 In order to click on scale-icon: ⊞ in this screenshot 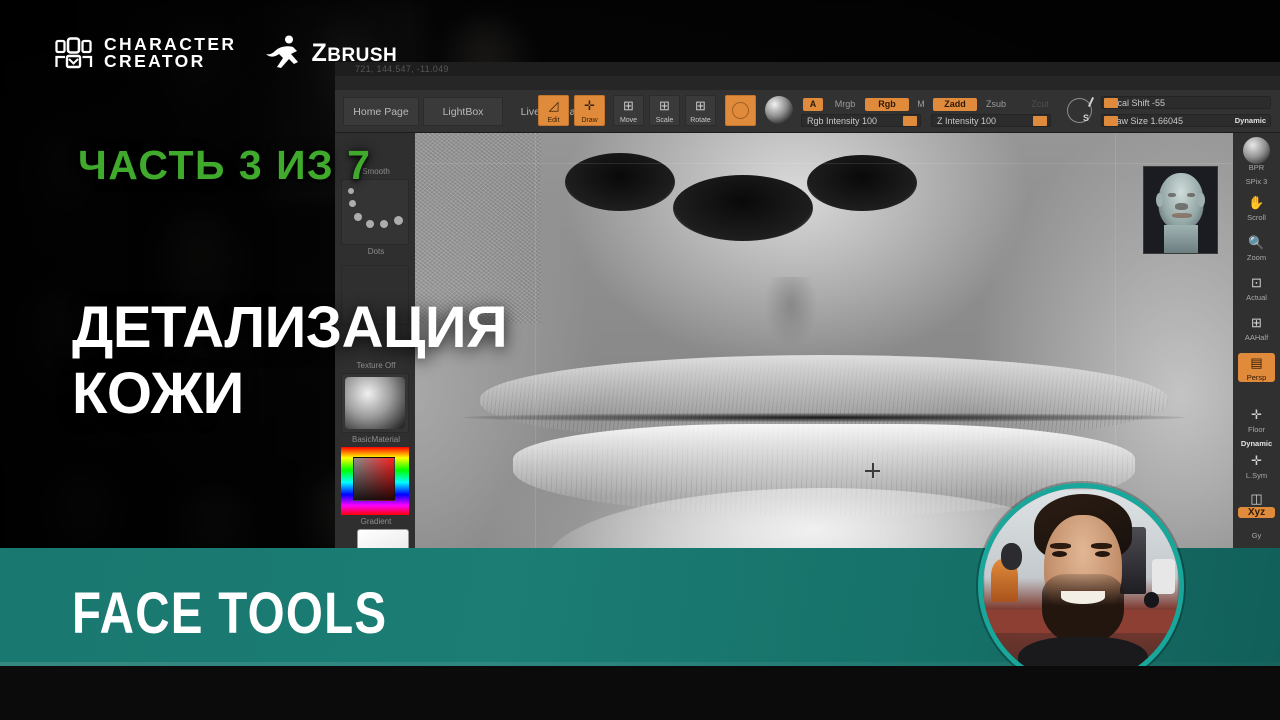, I will do `click(664, 105)`.